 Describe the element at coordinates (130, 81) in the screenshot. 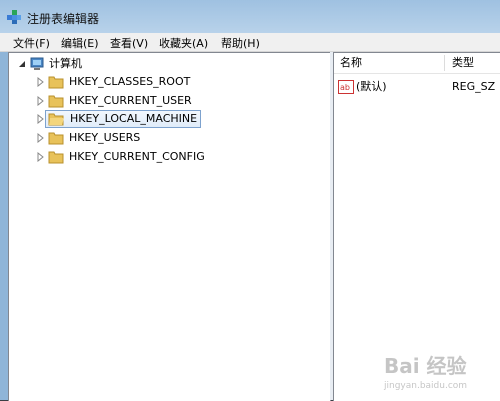

I see `tree-node-label: HKEY_CLASSES_ROOT` at that location.